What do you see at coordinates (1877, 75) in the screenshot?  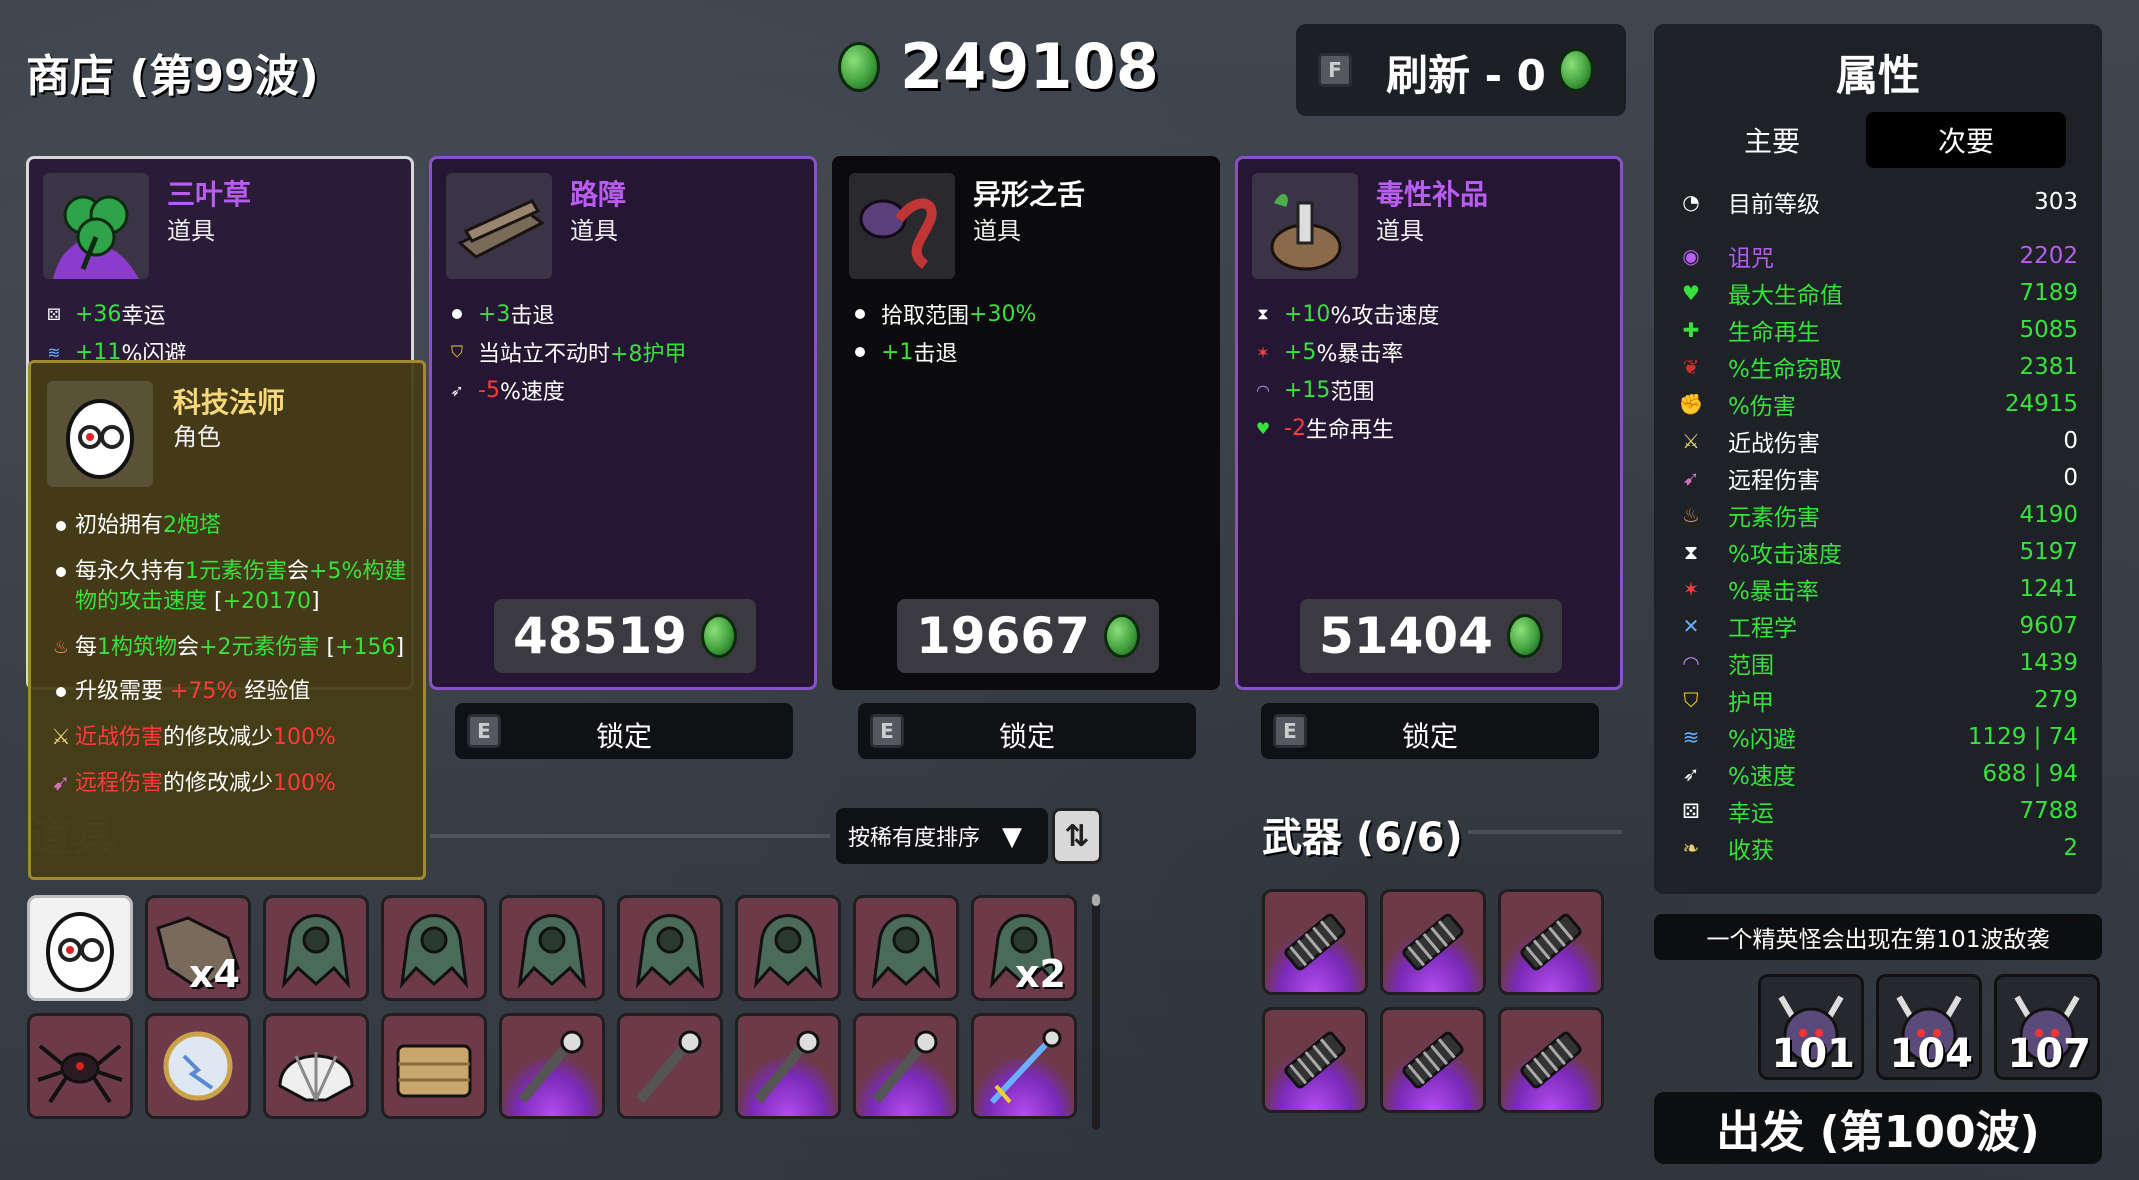 I see `stats-title: 属性` at bounding box center [1877, 75].